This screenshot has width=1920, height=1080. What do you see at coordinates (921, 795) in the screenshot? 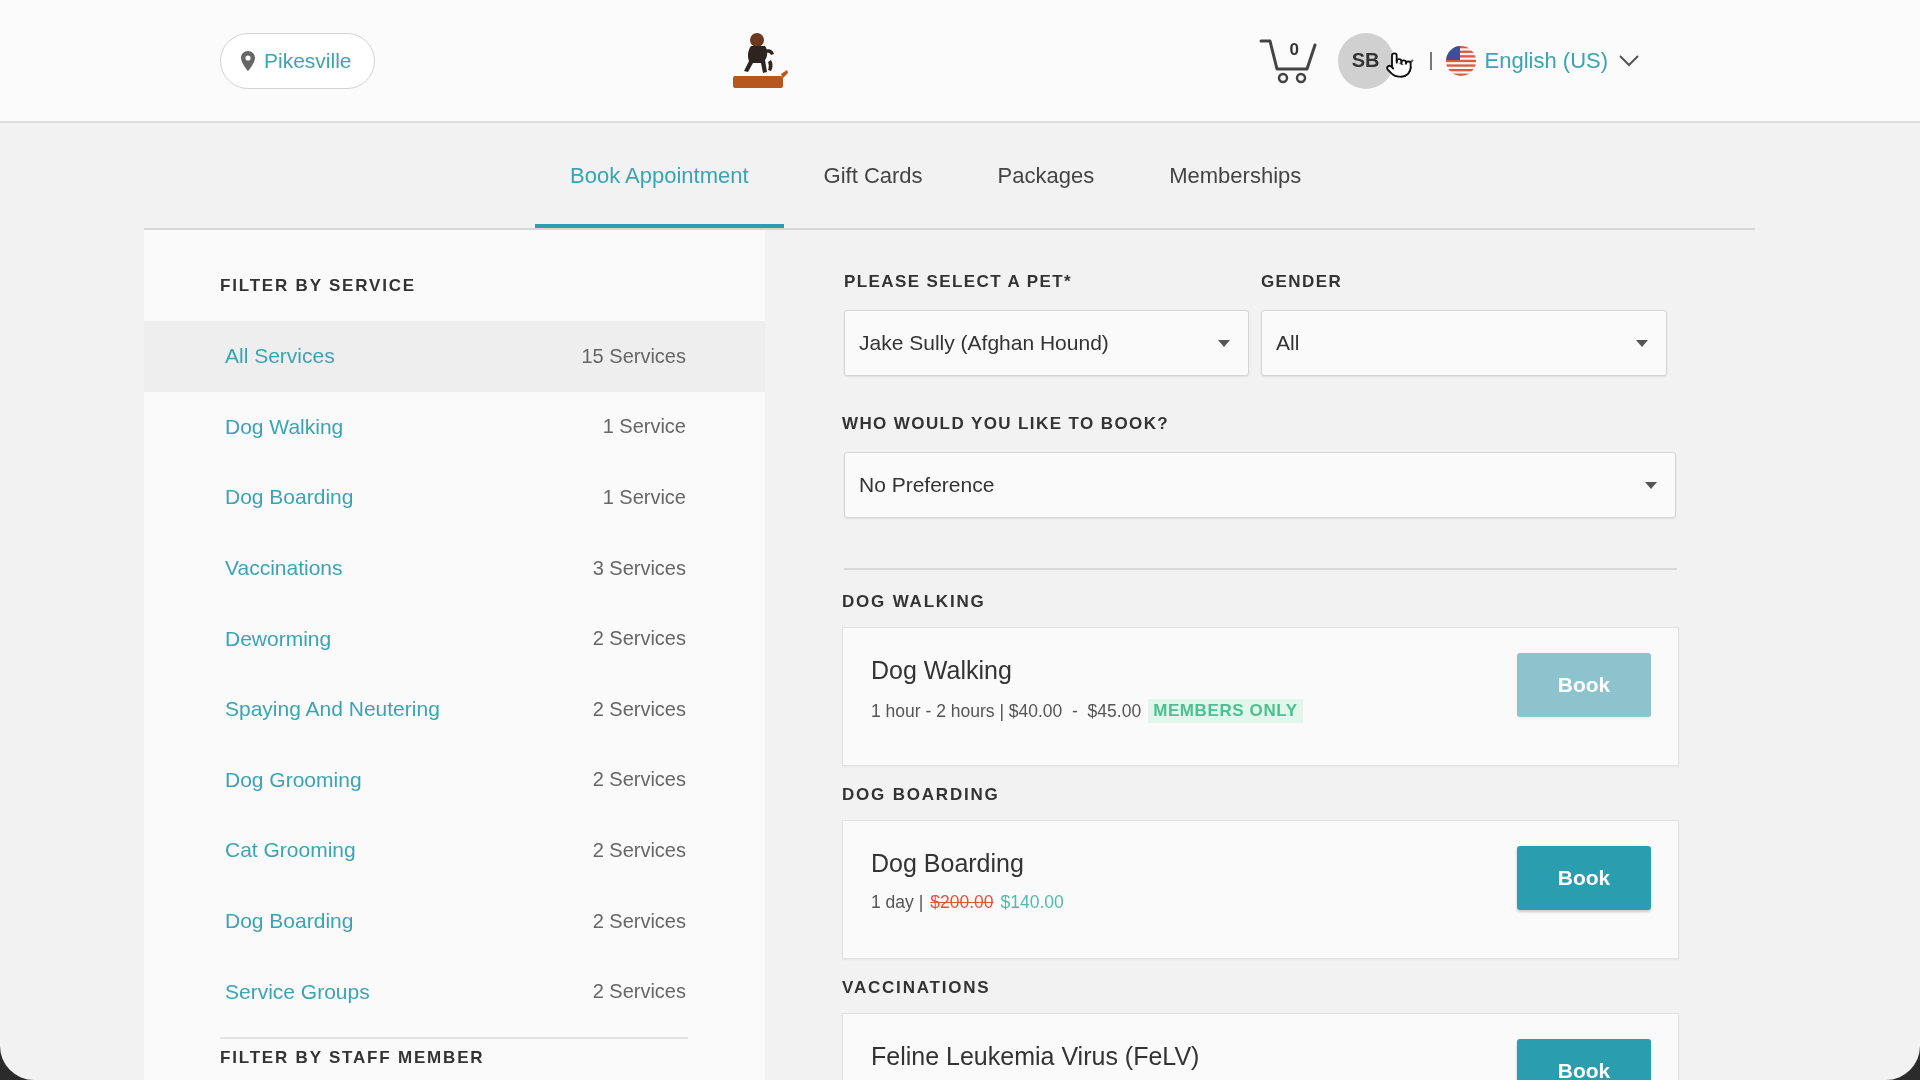
I see `section-heading: DOG BOARDING` at bounding box center [921, 795].